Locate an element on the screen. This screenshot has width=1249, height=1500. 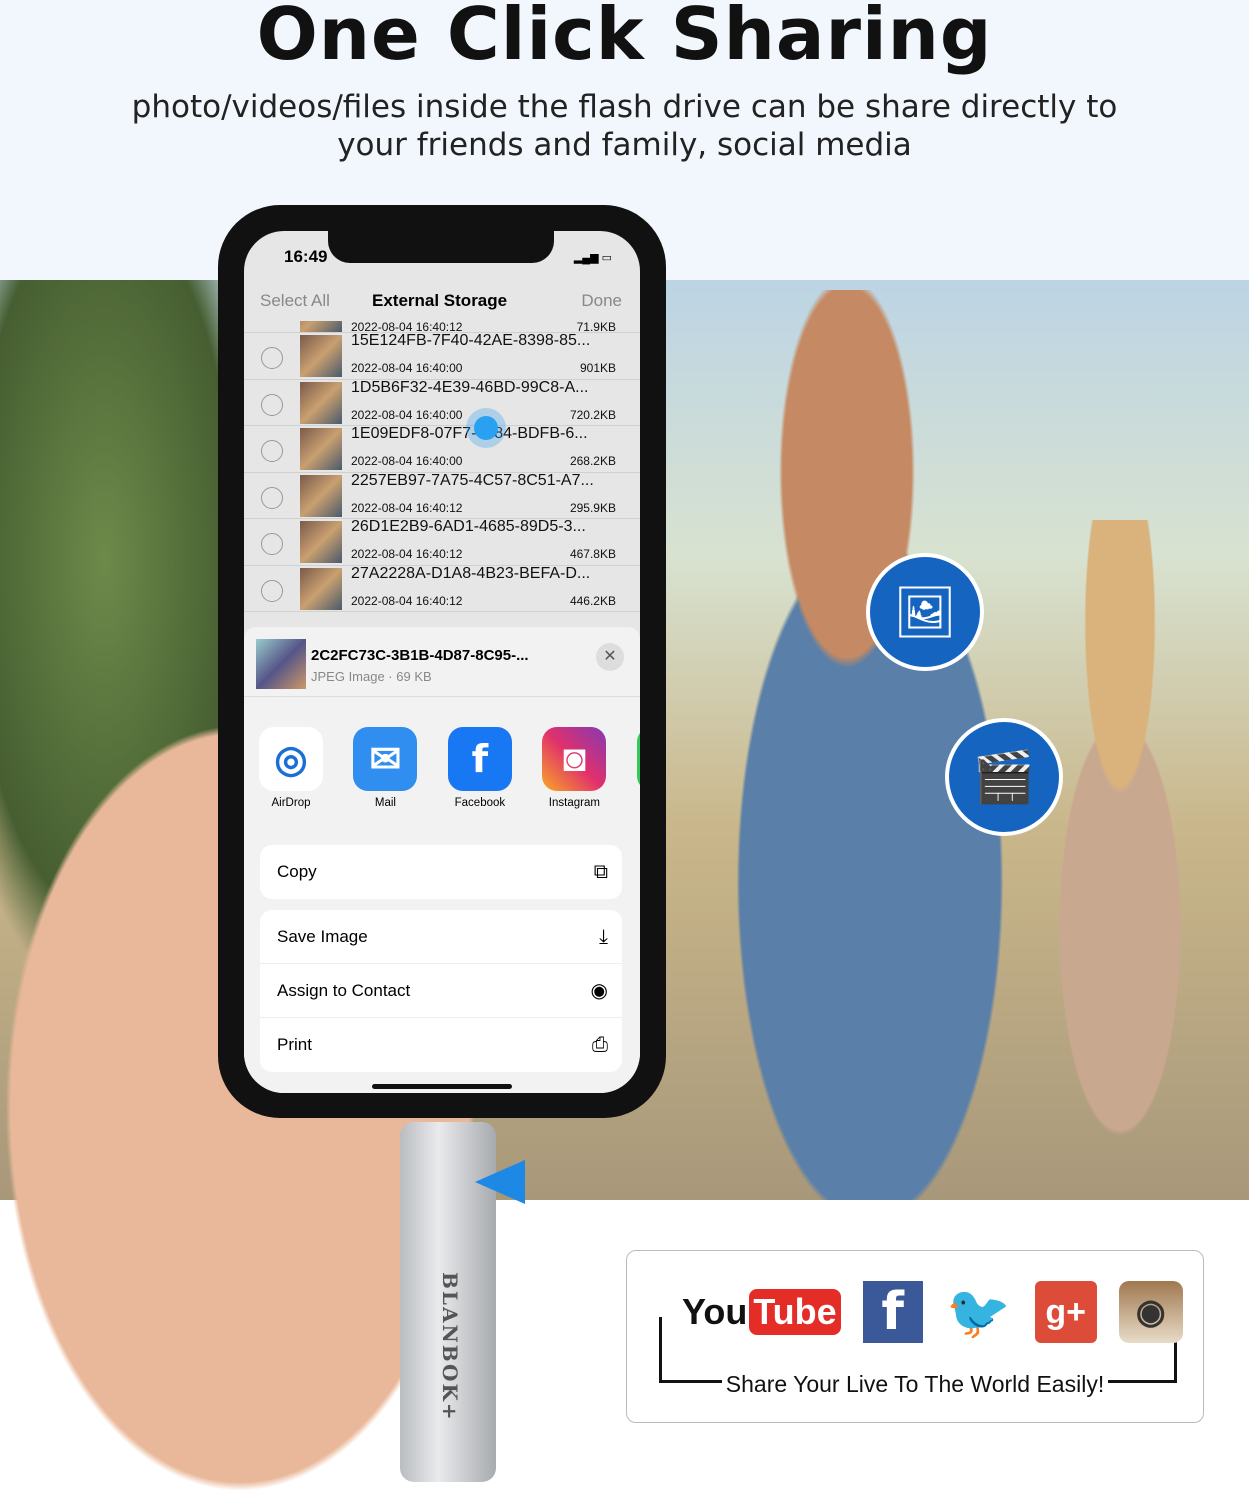
instagram-logo-icon: ◉ is located at coordinates (1150, 1312).